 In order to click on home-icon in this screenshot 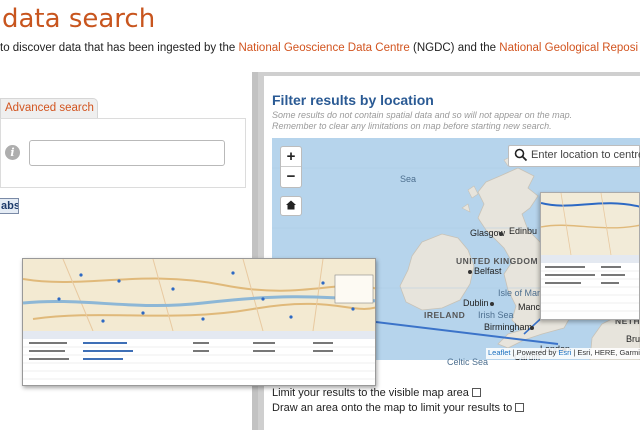, I will do `click(291, 205)`.